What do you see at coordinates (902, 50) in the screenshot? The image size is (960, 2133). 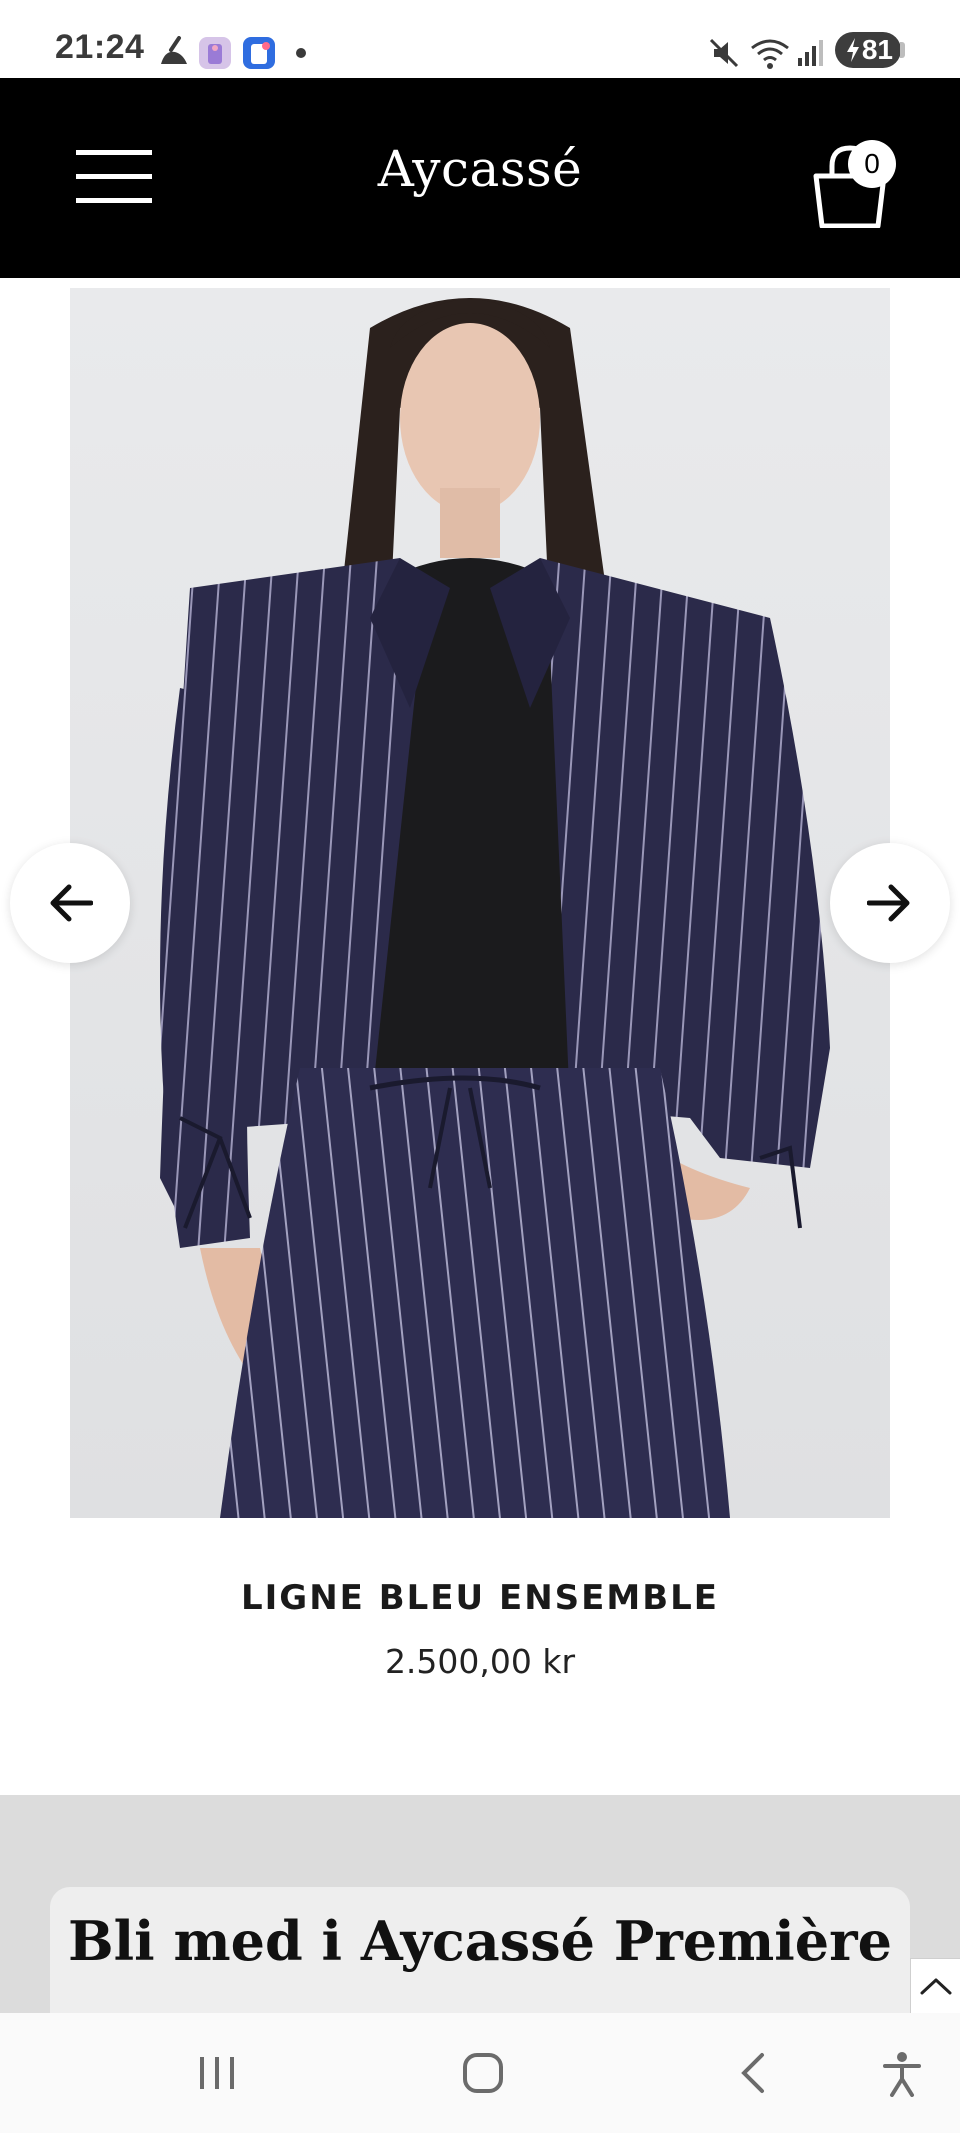 I see `battery-tip` at bounding box center [902, 50].